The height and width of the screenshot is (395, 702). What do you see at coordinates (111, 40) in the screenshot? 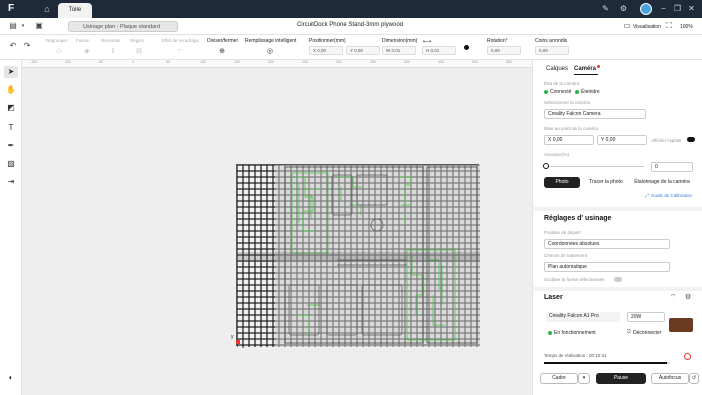
I see `ribbon-remonter: Remonter` at bounding box center [111, 40].